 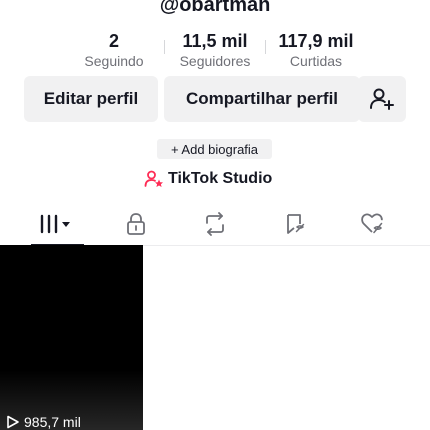 I want to click on heart-hidden-icon, so click(x=372, y=223).